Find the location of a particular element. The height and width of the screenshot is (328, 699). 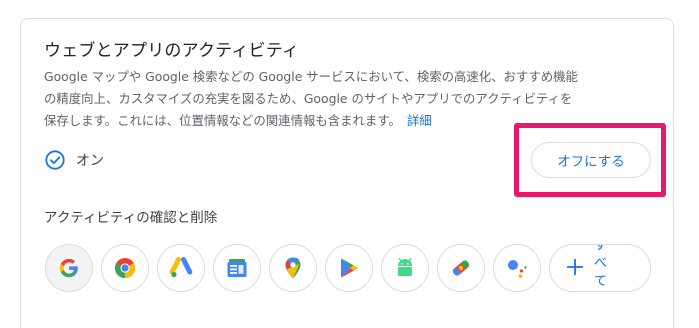

google-play-icon is located at coordinates (349, 268).